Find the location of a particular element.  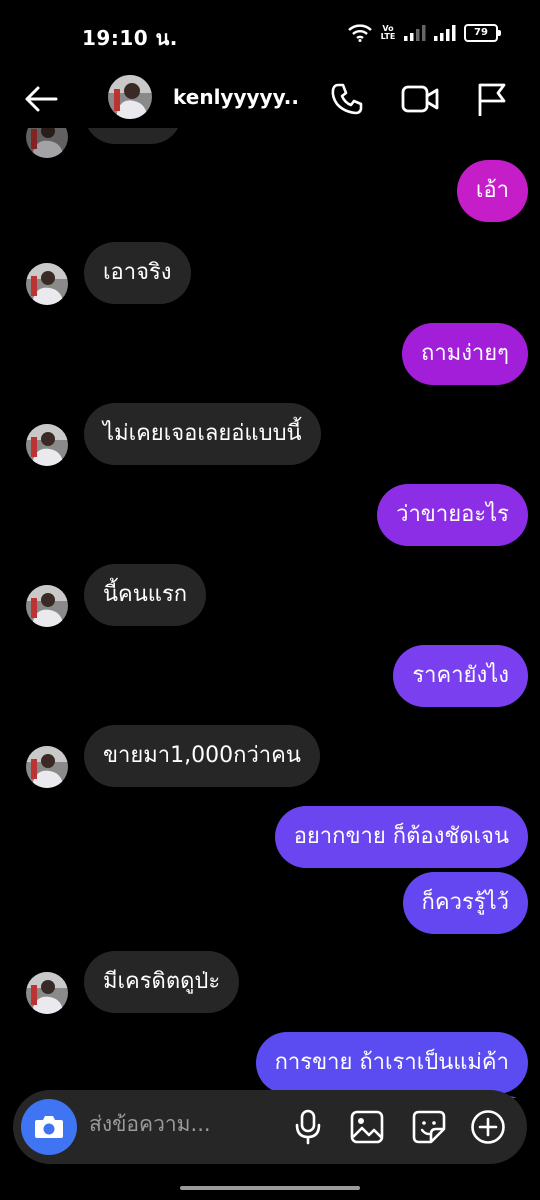

status-icons: Vo LTE 79 is located at coordinates (424, 33).